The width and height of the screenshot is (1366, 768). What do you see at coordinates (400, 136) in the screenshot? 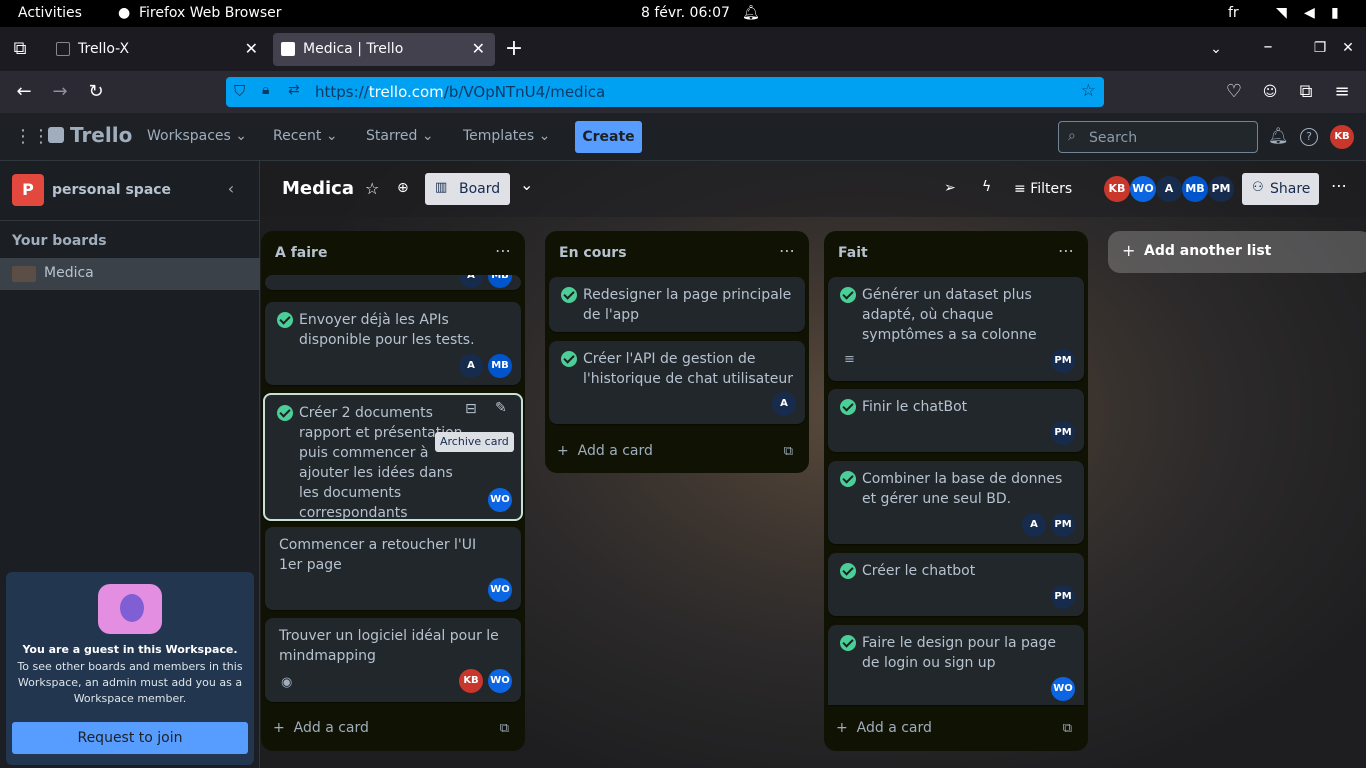
I see `menu-starred: Starred ⌄` at bounding box center [400, 136].